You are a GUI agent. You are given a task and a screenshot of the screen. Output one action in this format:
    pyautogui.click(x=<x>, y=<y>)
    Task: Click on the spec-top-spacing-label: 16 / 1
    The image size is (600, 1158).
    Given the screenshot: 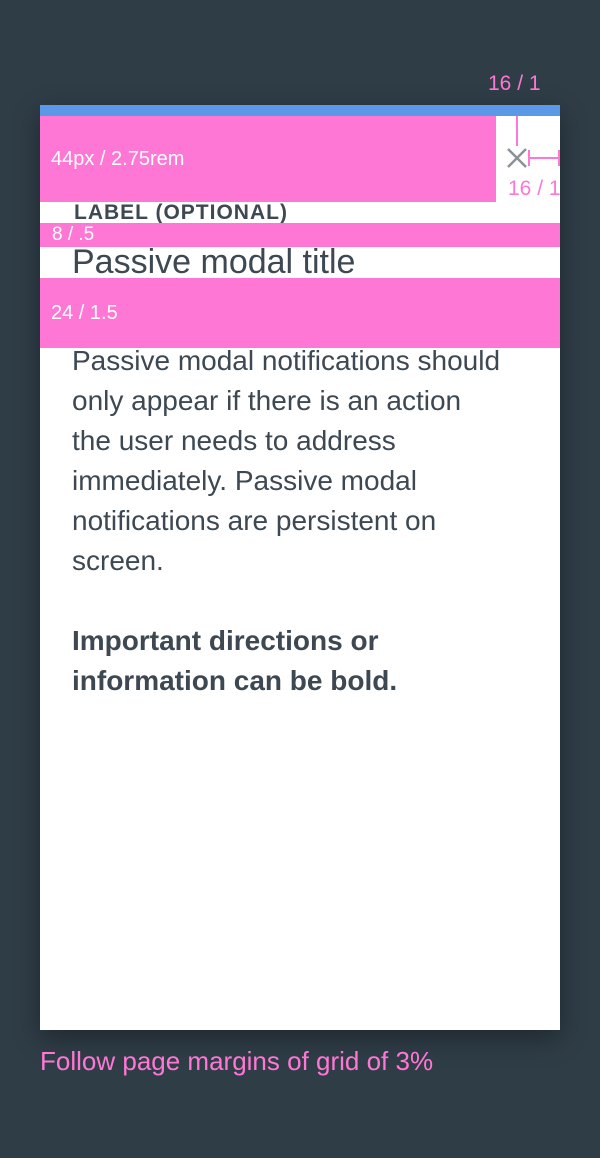 What is the action you would take?
    pyautogui.click(x=514, y=83)
    